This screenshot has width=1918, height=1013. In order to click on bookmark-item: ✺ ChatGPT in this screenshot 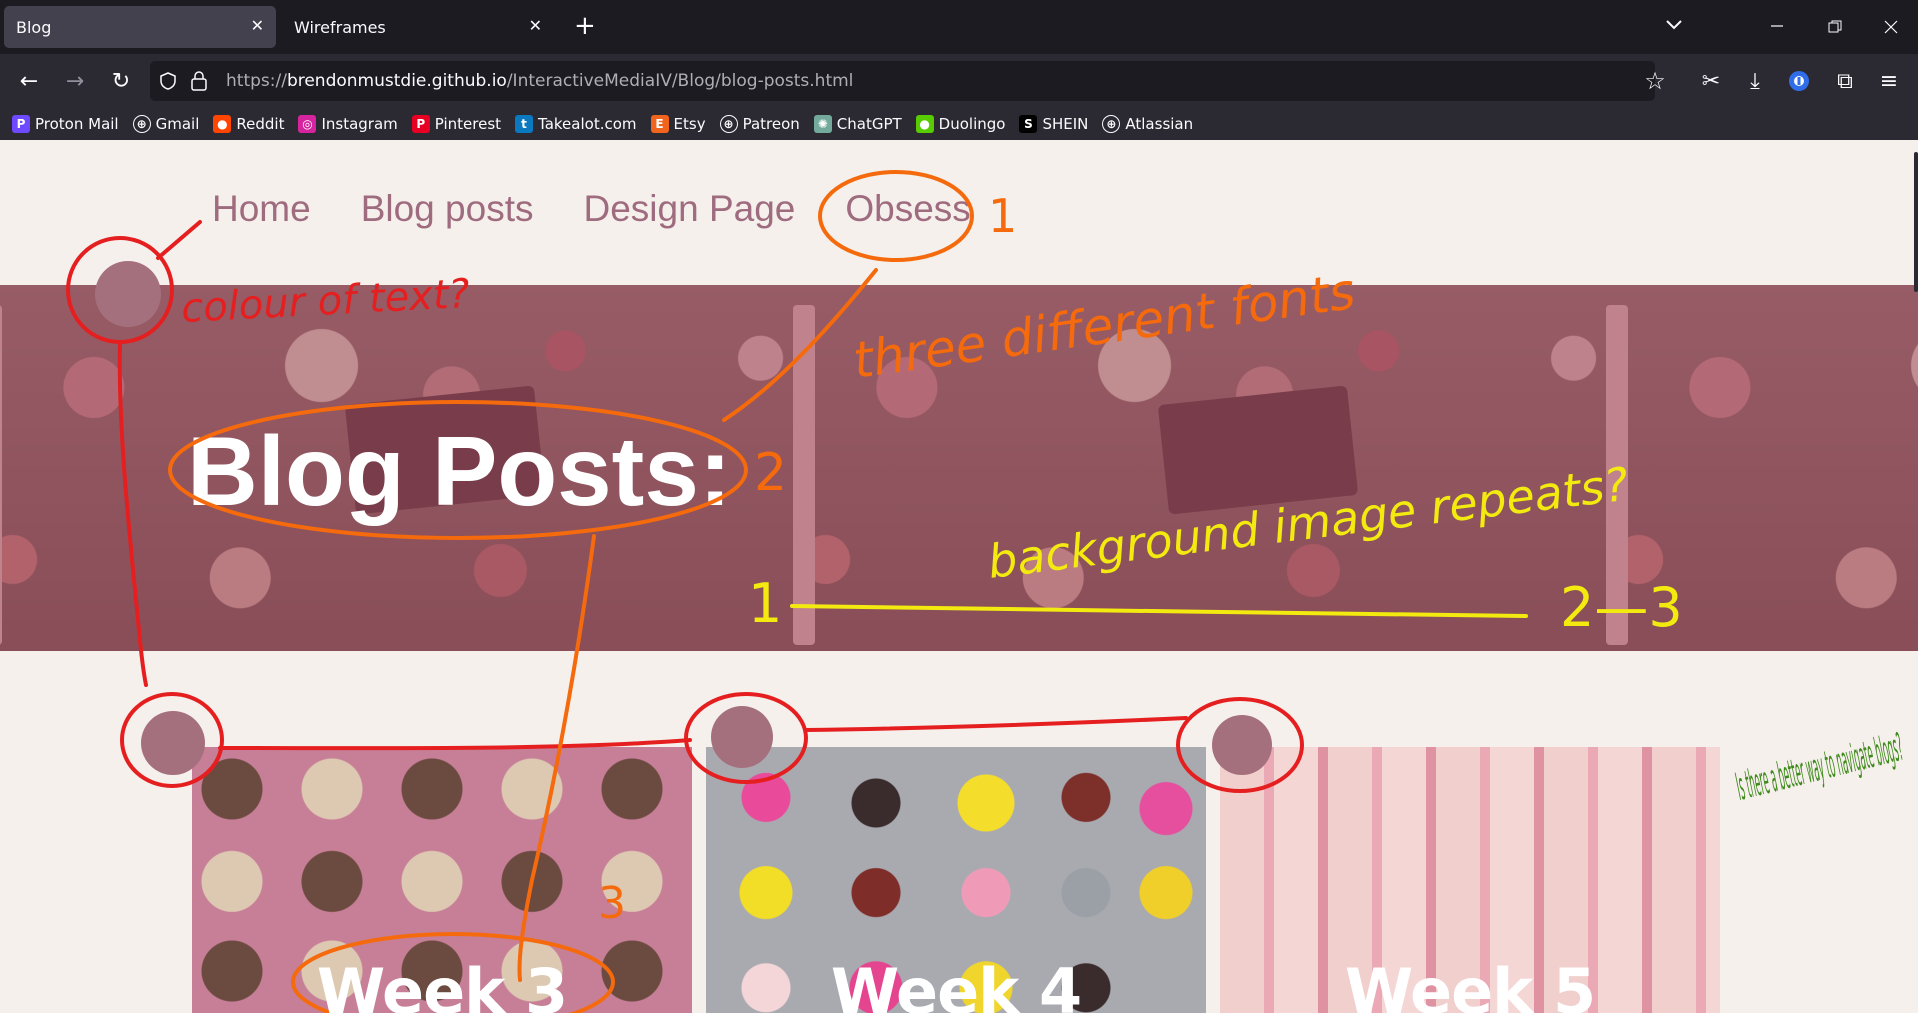, I will do `click(857, 124)`.